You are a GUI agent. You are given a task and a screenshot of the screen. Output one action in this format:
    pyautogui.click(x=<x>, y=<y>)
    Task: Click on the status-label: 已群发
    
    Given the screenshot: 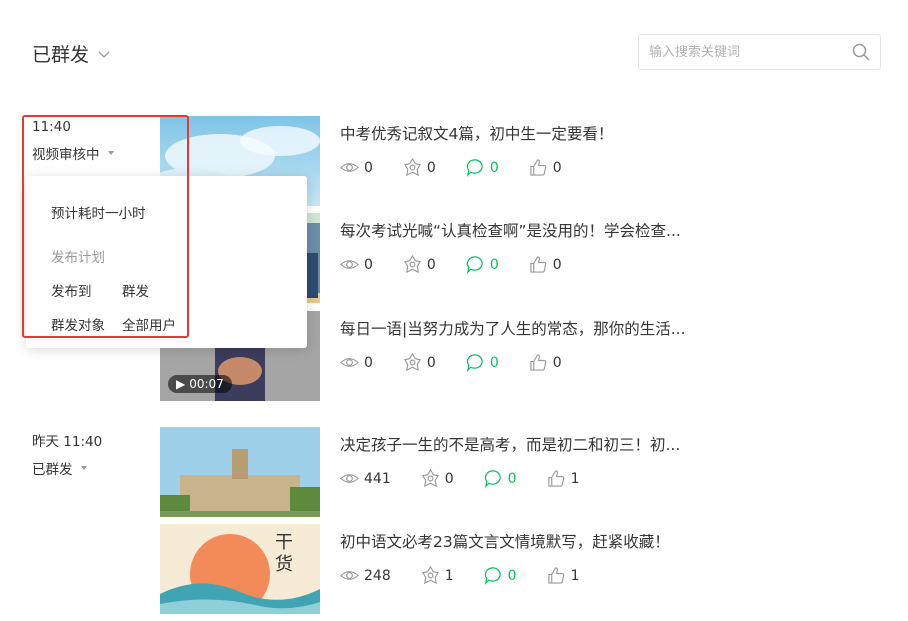 What is the action you would take?
    pyautogui.click(x=52, y=468)
    